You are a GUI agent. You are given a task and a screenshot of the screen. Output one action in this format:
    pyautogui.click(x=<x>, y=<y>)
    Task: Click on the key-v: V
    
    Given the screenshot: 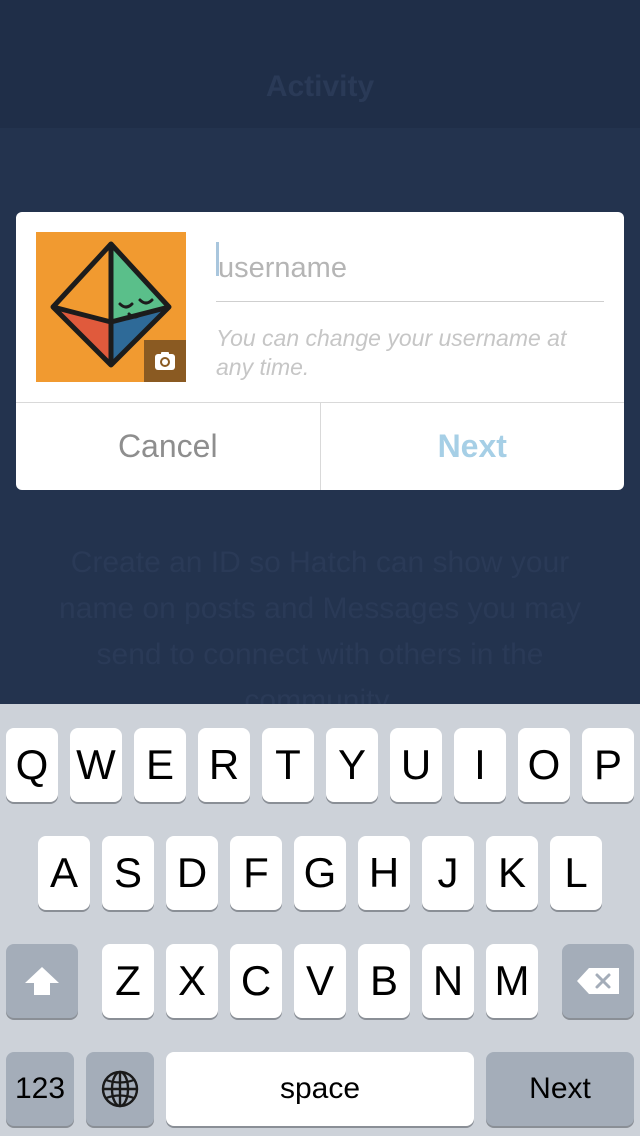 What is the action you would take?
    pyautogui.click(x=320, y=981)
    